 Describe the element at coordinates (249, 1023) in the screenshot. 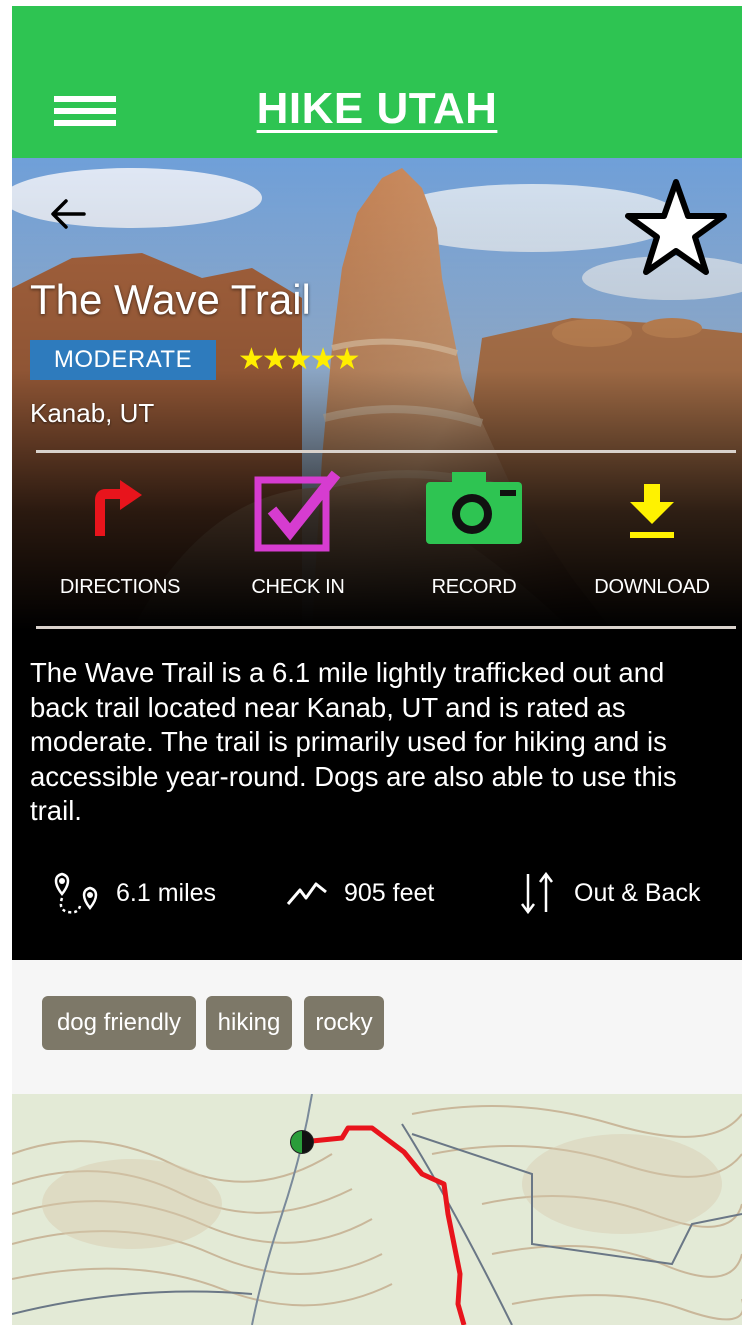

I see `tag-chip: hiking` at that location.